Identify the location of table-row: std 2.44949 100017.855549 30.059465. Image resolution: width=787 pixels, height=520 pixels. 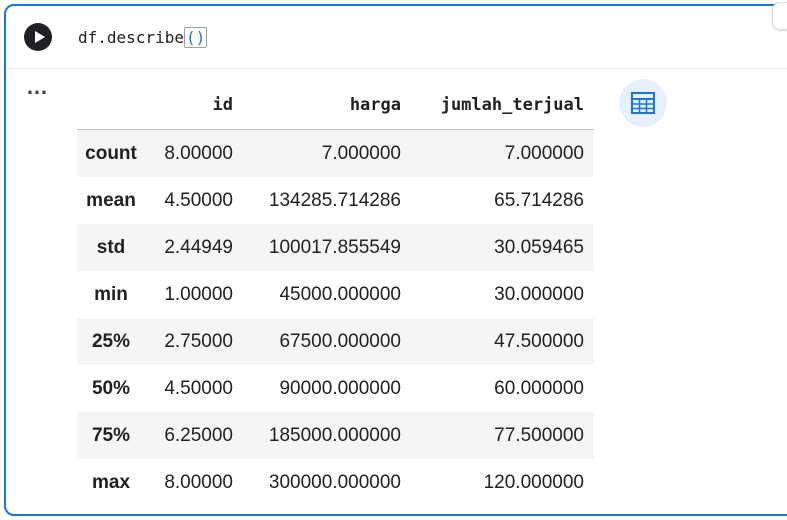
(335, 247).